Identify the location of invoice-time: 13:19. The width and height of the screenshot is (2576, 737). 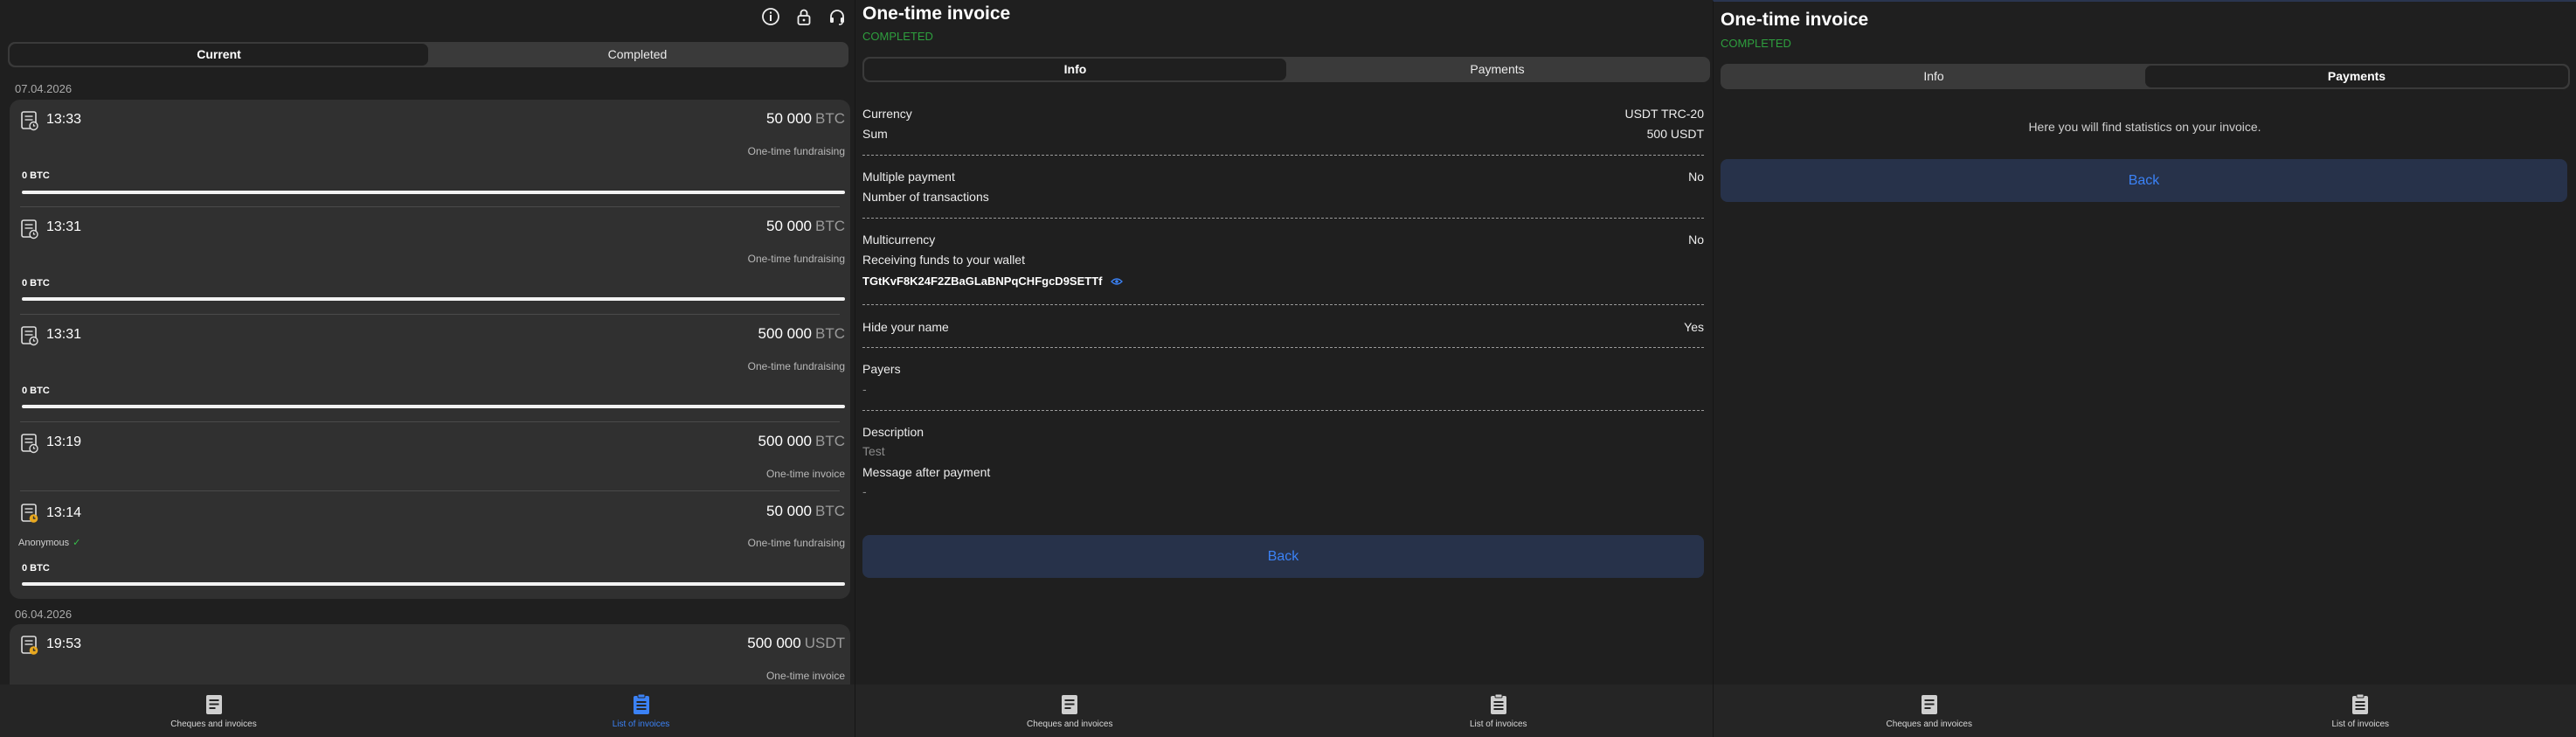
(64, 442).